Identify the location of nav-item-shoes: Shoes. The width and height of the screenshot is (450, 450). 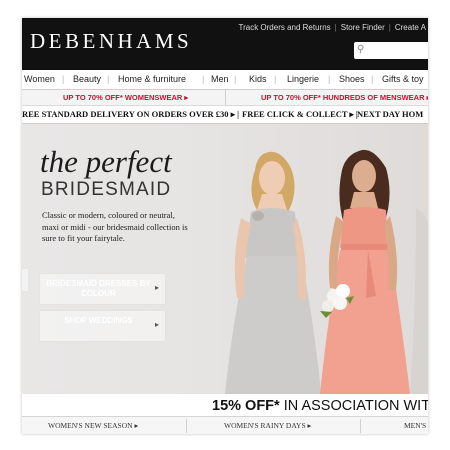
(352, 79).